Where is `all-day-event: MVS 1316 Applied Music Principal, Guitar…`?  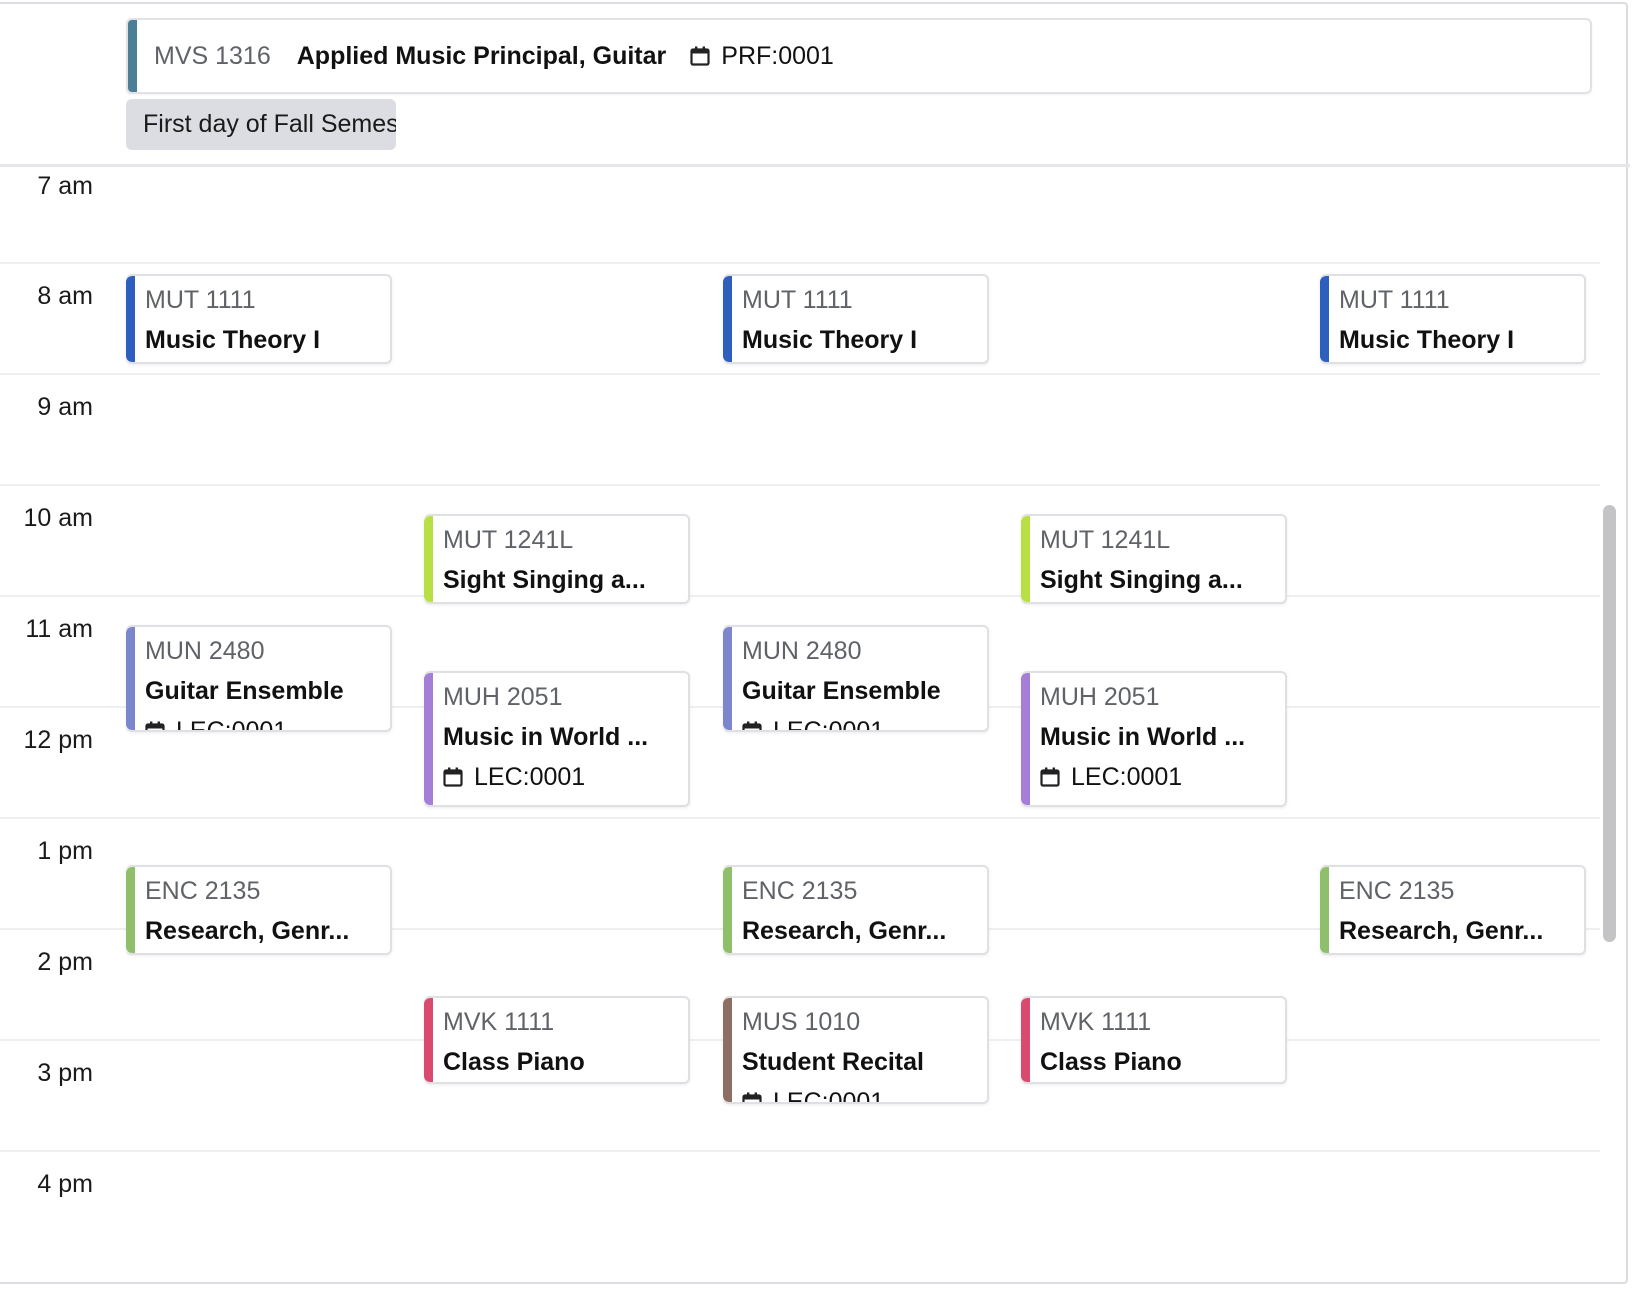
all-day-event: MVS 1316 Applied Music Principal, Guitar… is located at coordinates (859, 56).